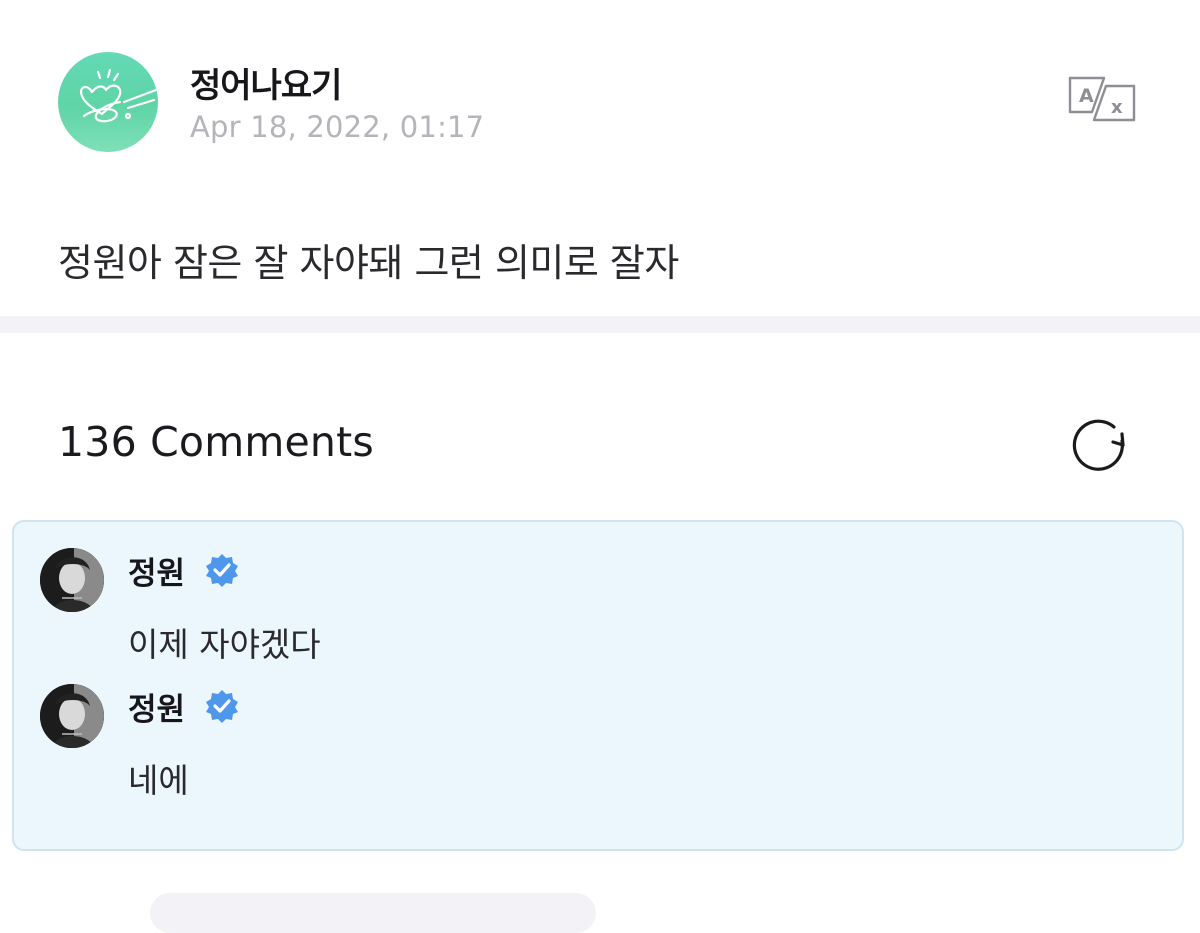 The height and width of the screenshot is (933, 1200). I want to click on translate-button: A x, so click(1102, 99).